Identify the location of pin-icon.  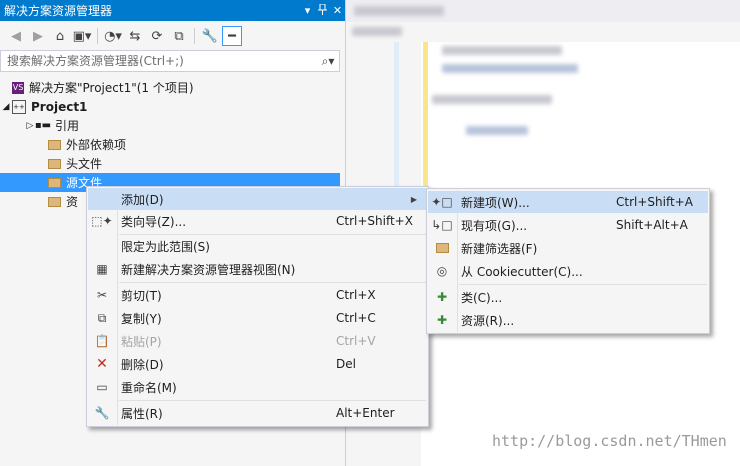
(322, 10).